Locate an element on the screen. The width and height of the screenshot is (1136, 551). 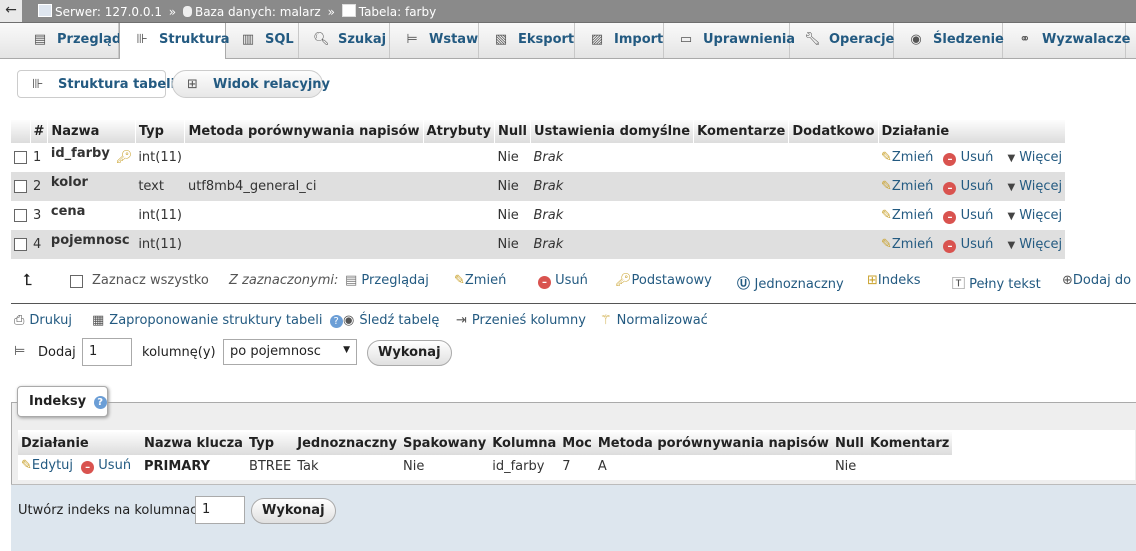
column-header: Nazwa is located at coordinates (91, 131).